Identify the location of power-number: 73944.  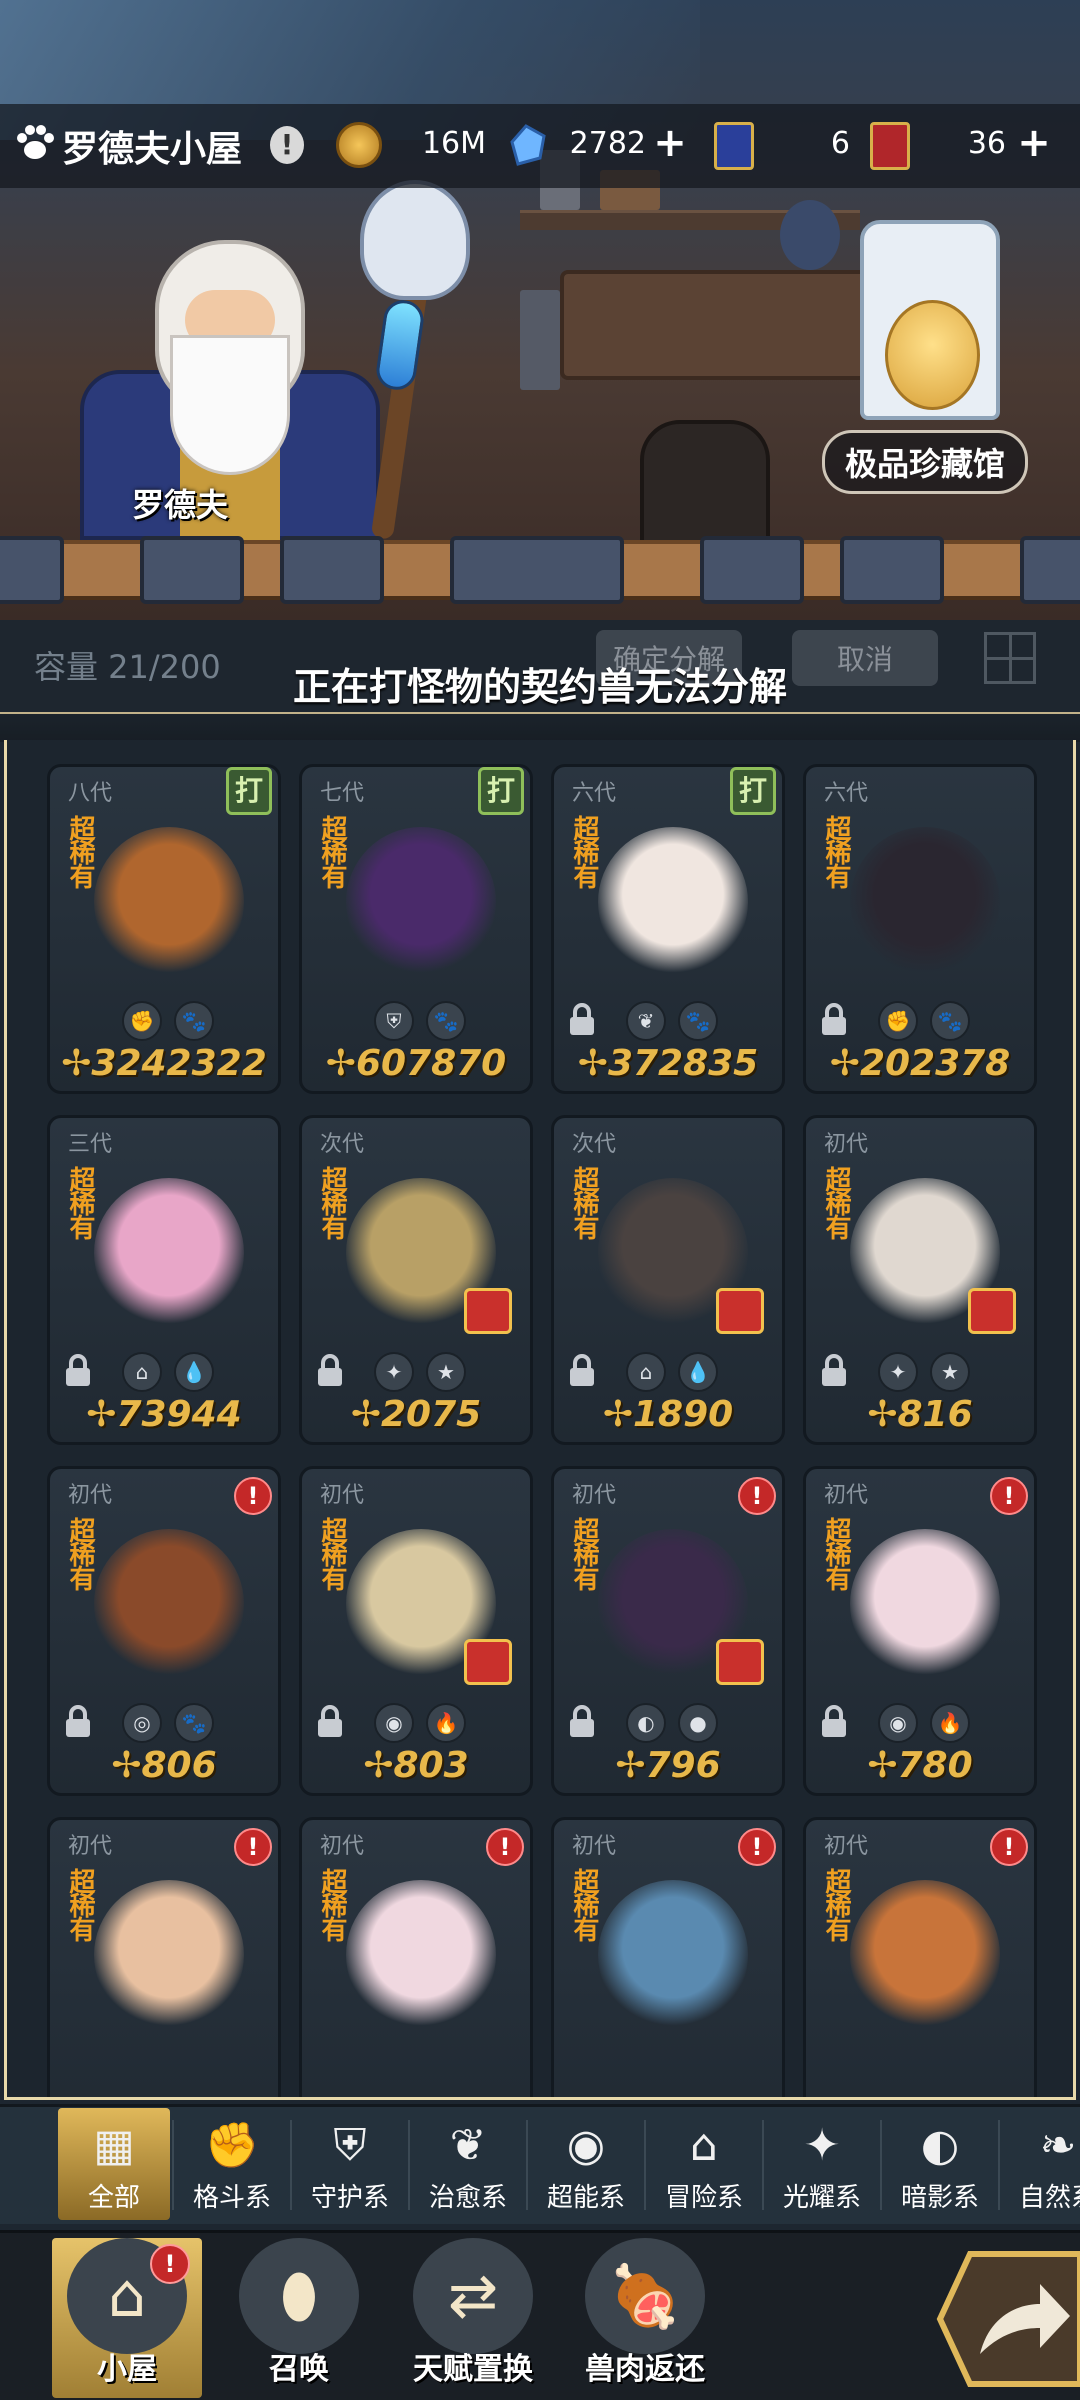
(179, 1414).